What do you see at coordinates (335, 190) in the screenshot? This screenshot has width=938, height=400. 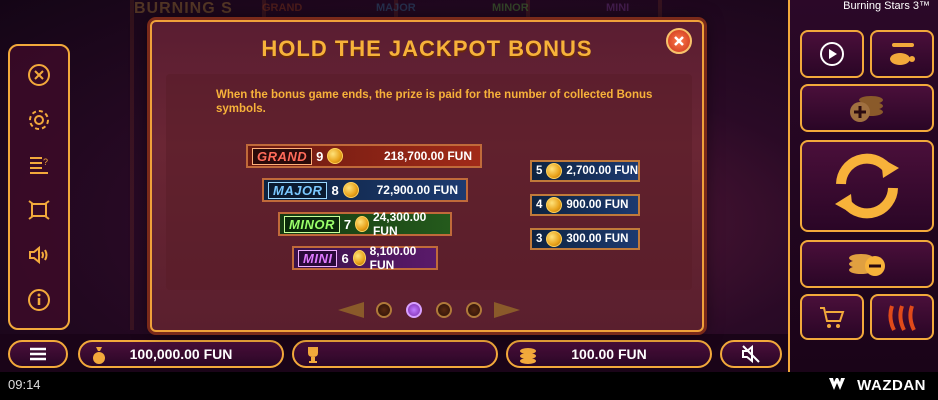 I see `jackpot-count: 8` at bounding box center [335, 190].